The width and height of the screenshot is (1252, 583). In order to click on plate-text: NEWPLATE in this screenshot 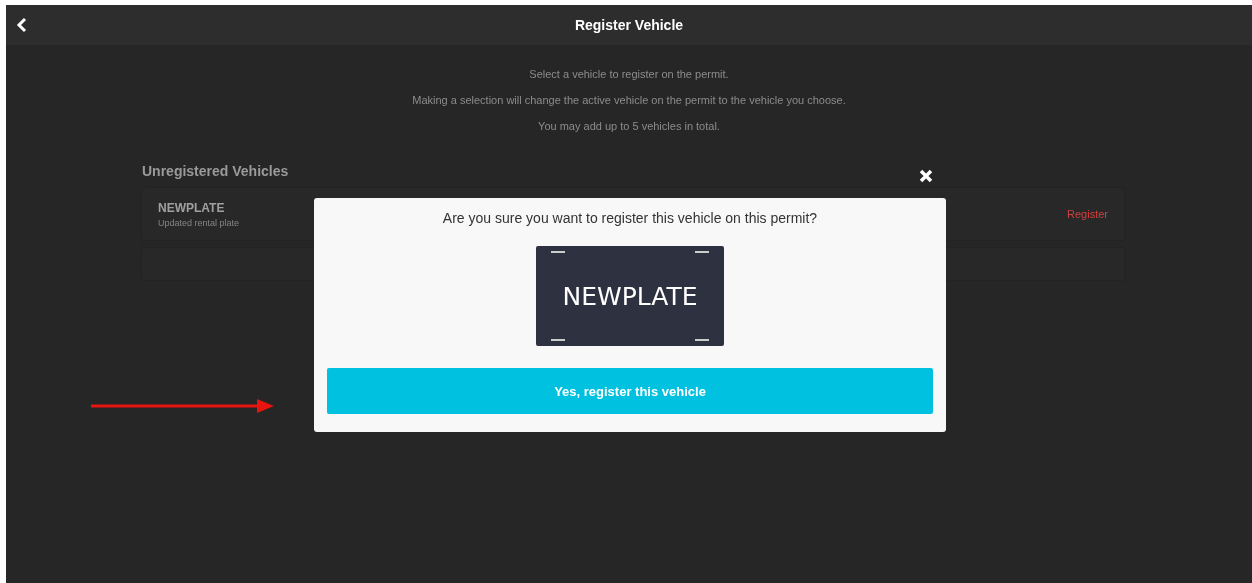, I will do `click(630, 296)`.